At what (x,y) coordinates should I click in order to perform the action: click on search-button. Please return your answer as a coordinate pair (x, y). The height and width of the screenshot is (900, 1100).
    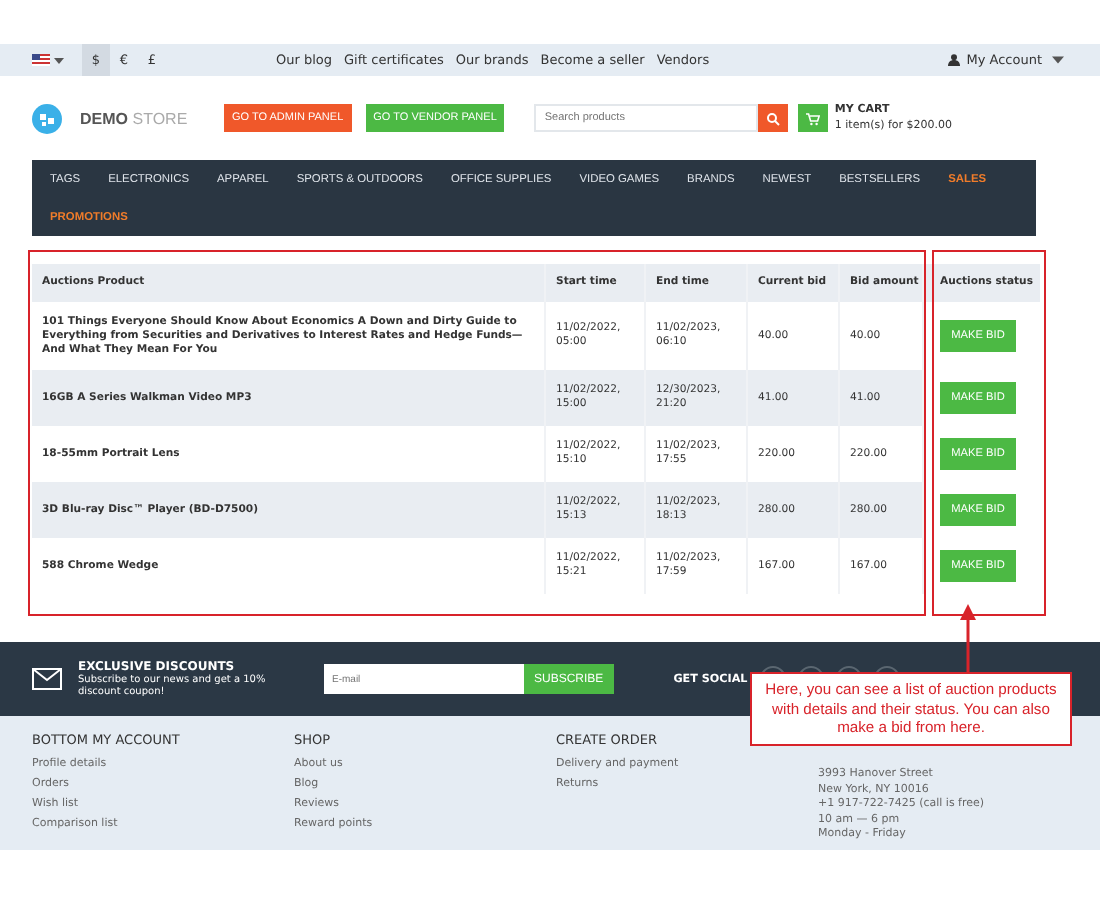
    Looking at the image, I should click on (773, 118).